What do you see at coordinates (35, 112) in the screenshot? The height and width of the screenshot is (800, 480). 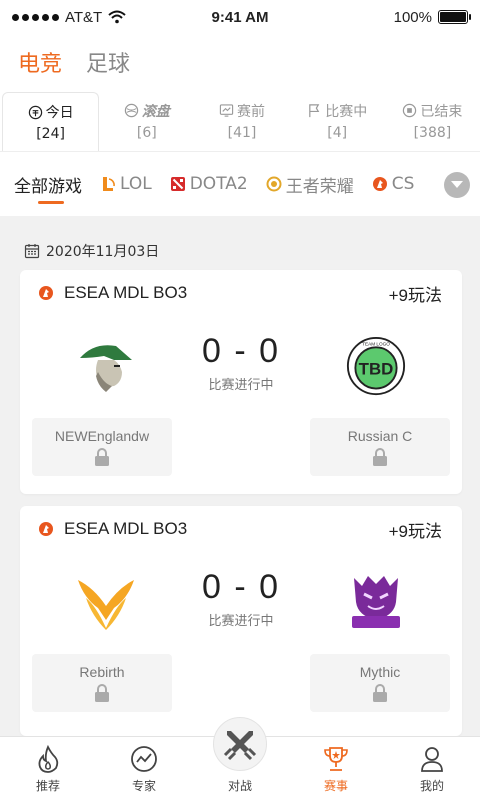 I see `today-icon` at bounding box center [35, 112].